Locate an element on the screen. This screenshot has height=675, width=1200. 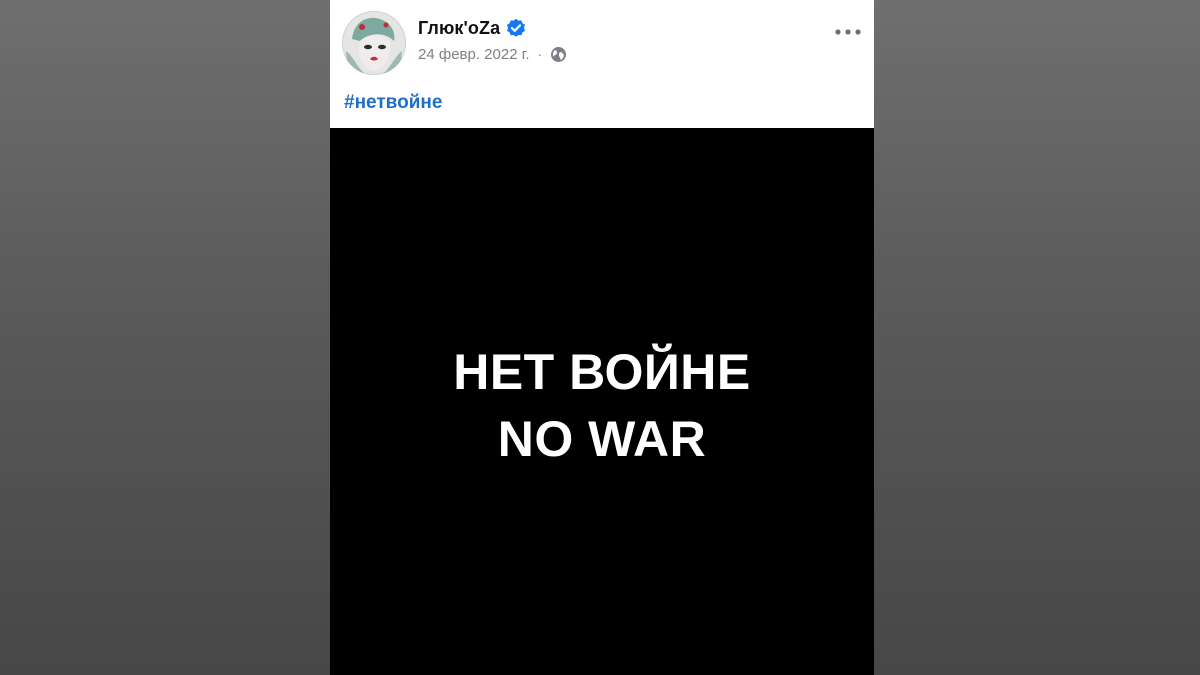
image-text-line-2: NO WAR is located at coordinates (602, 439).